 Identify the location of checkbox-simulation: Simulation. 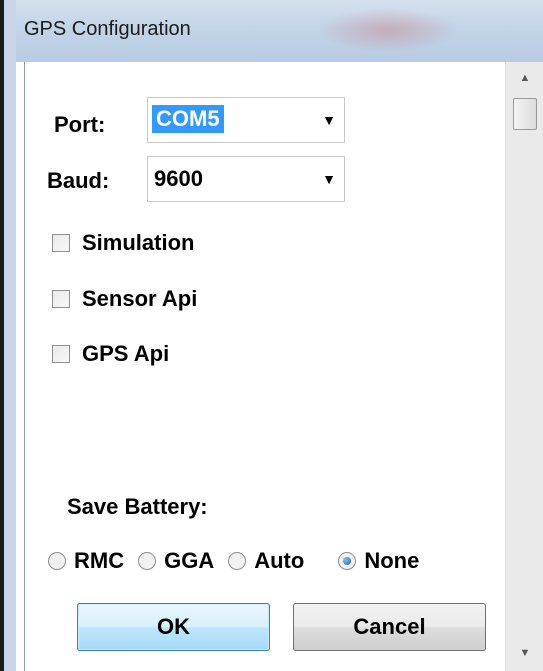
(123, 243).